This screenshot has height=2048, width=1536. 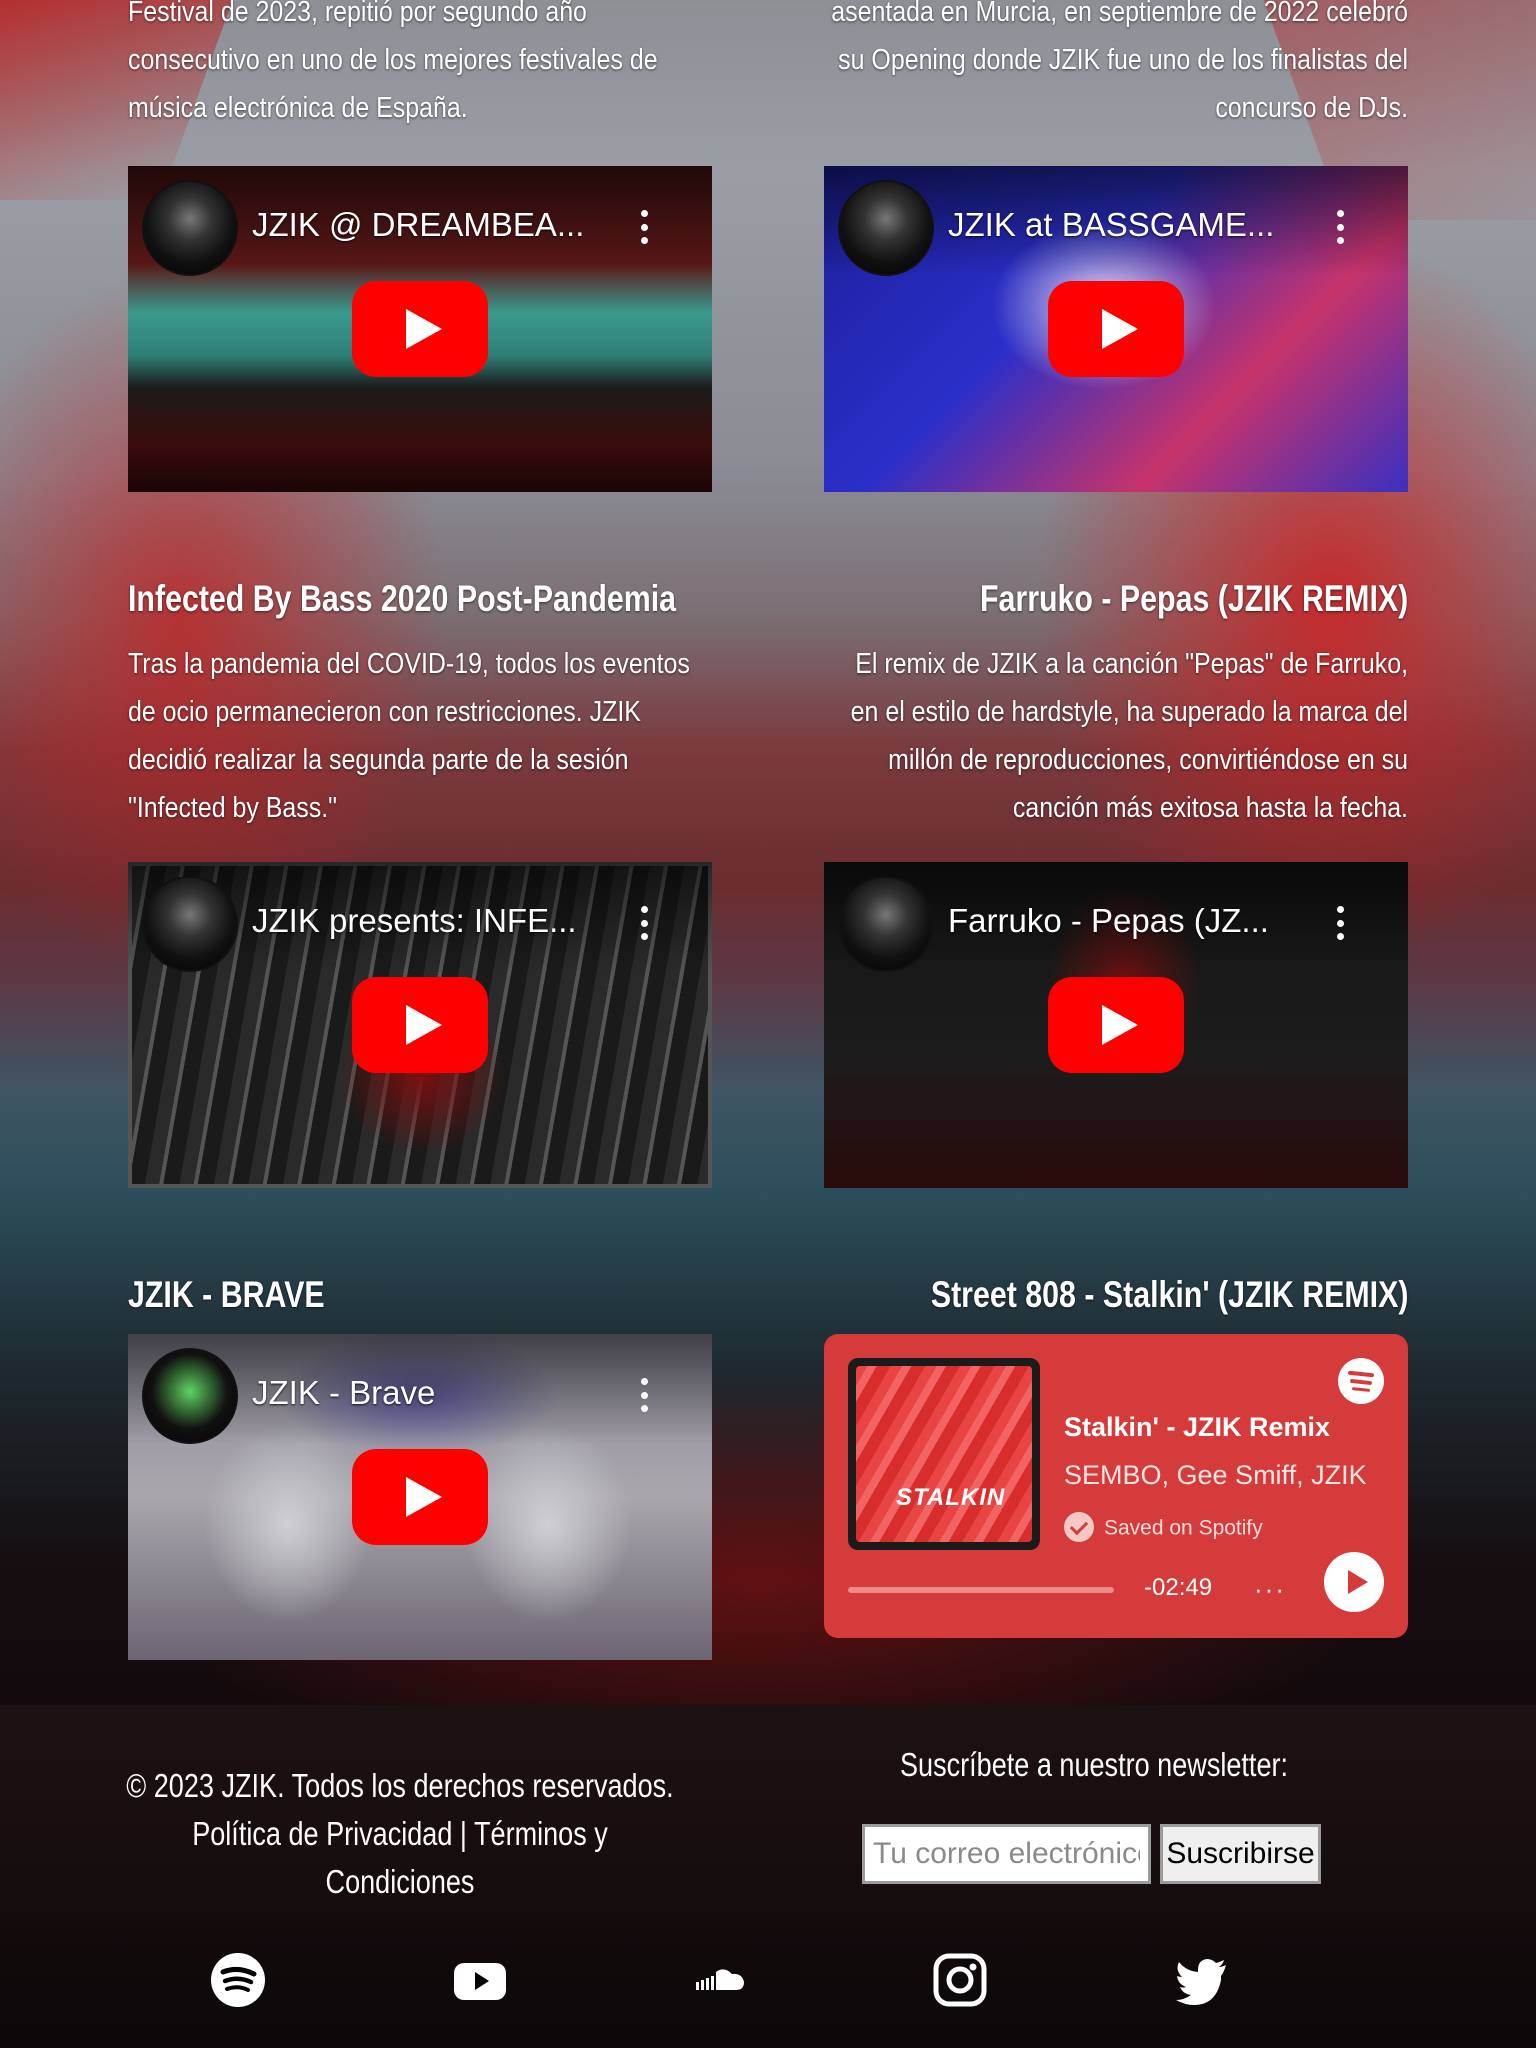 What do you see at coordinates (226, 1294) in the screenshot?
I see `brave-heading: JZIK - BRAVE` at bounding box center [226, 1294].